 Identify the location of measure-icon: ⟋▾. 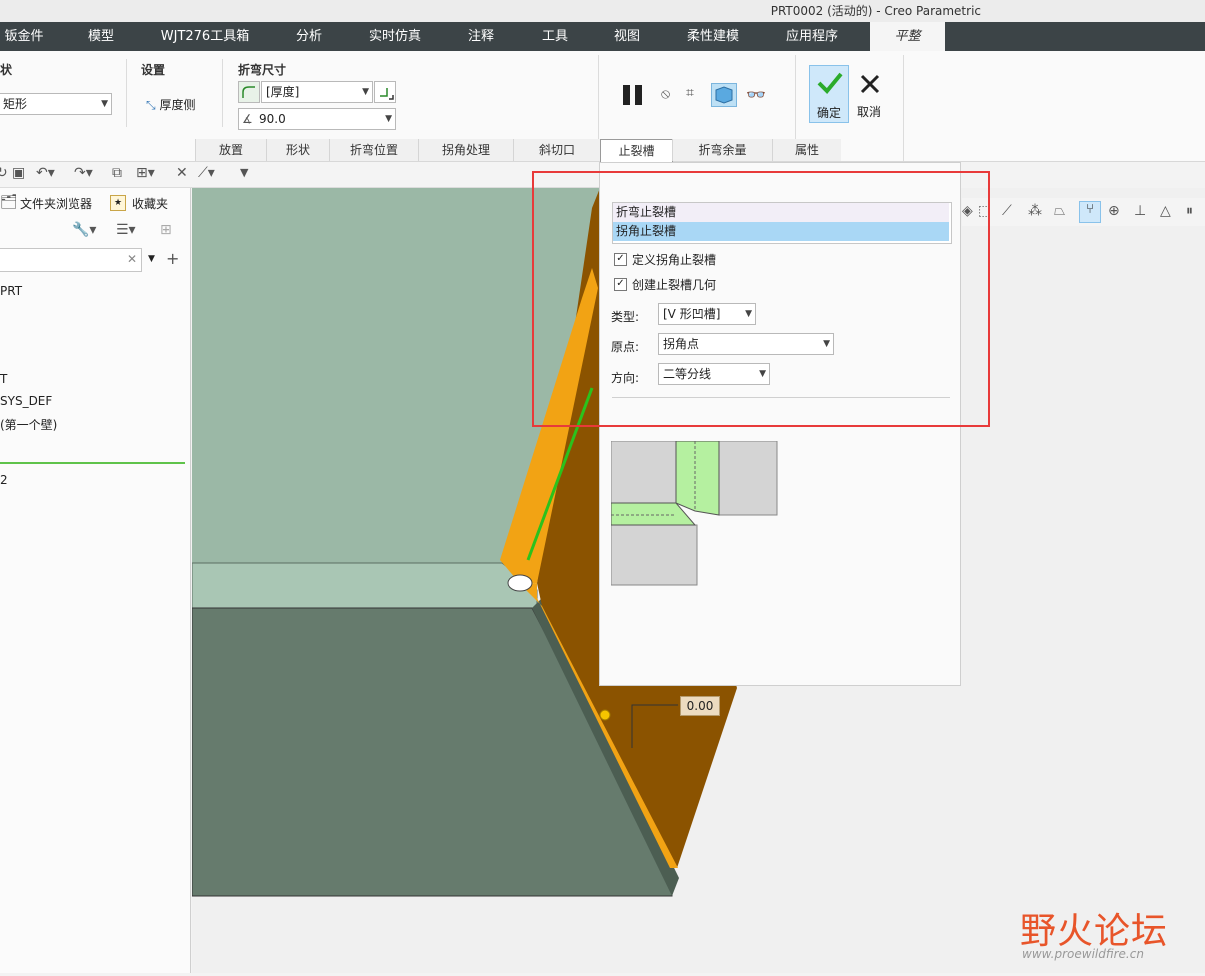
(206, 173).